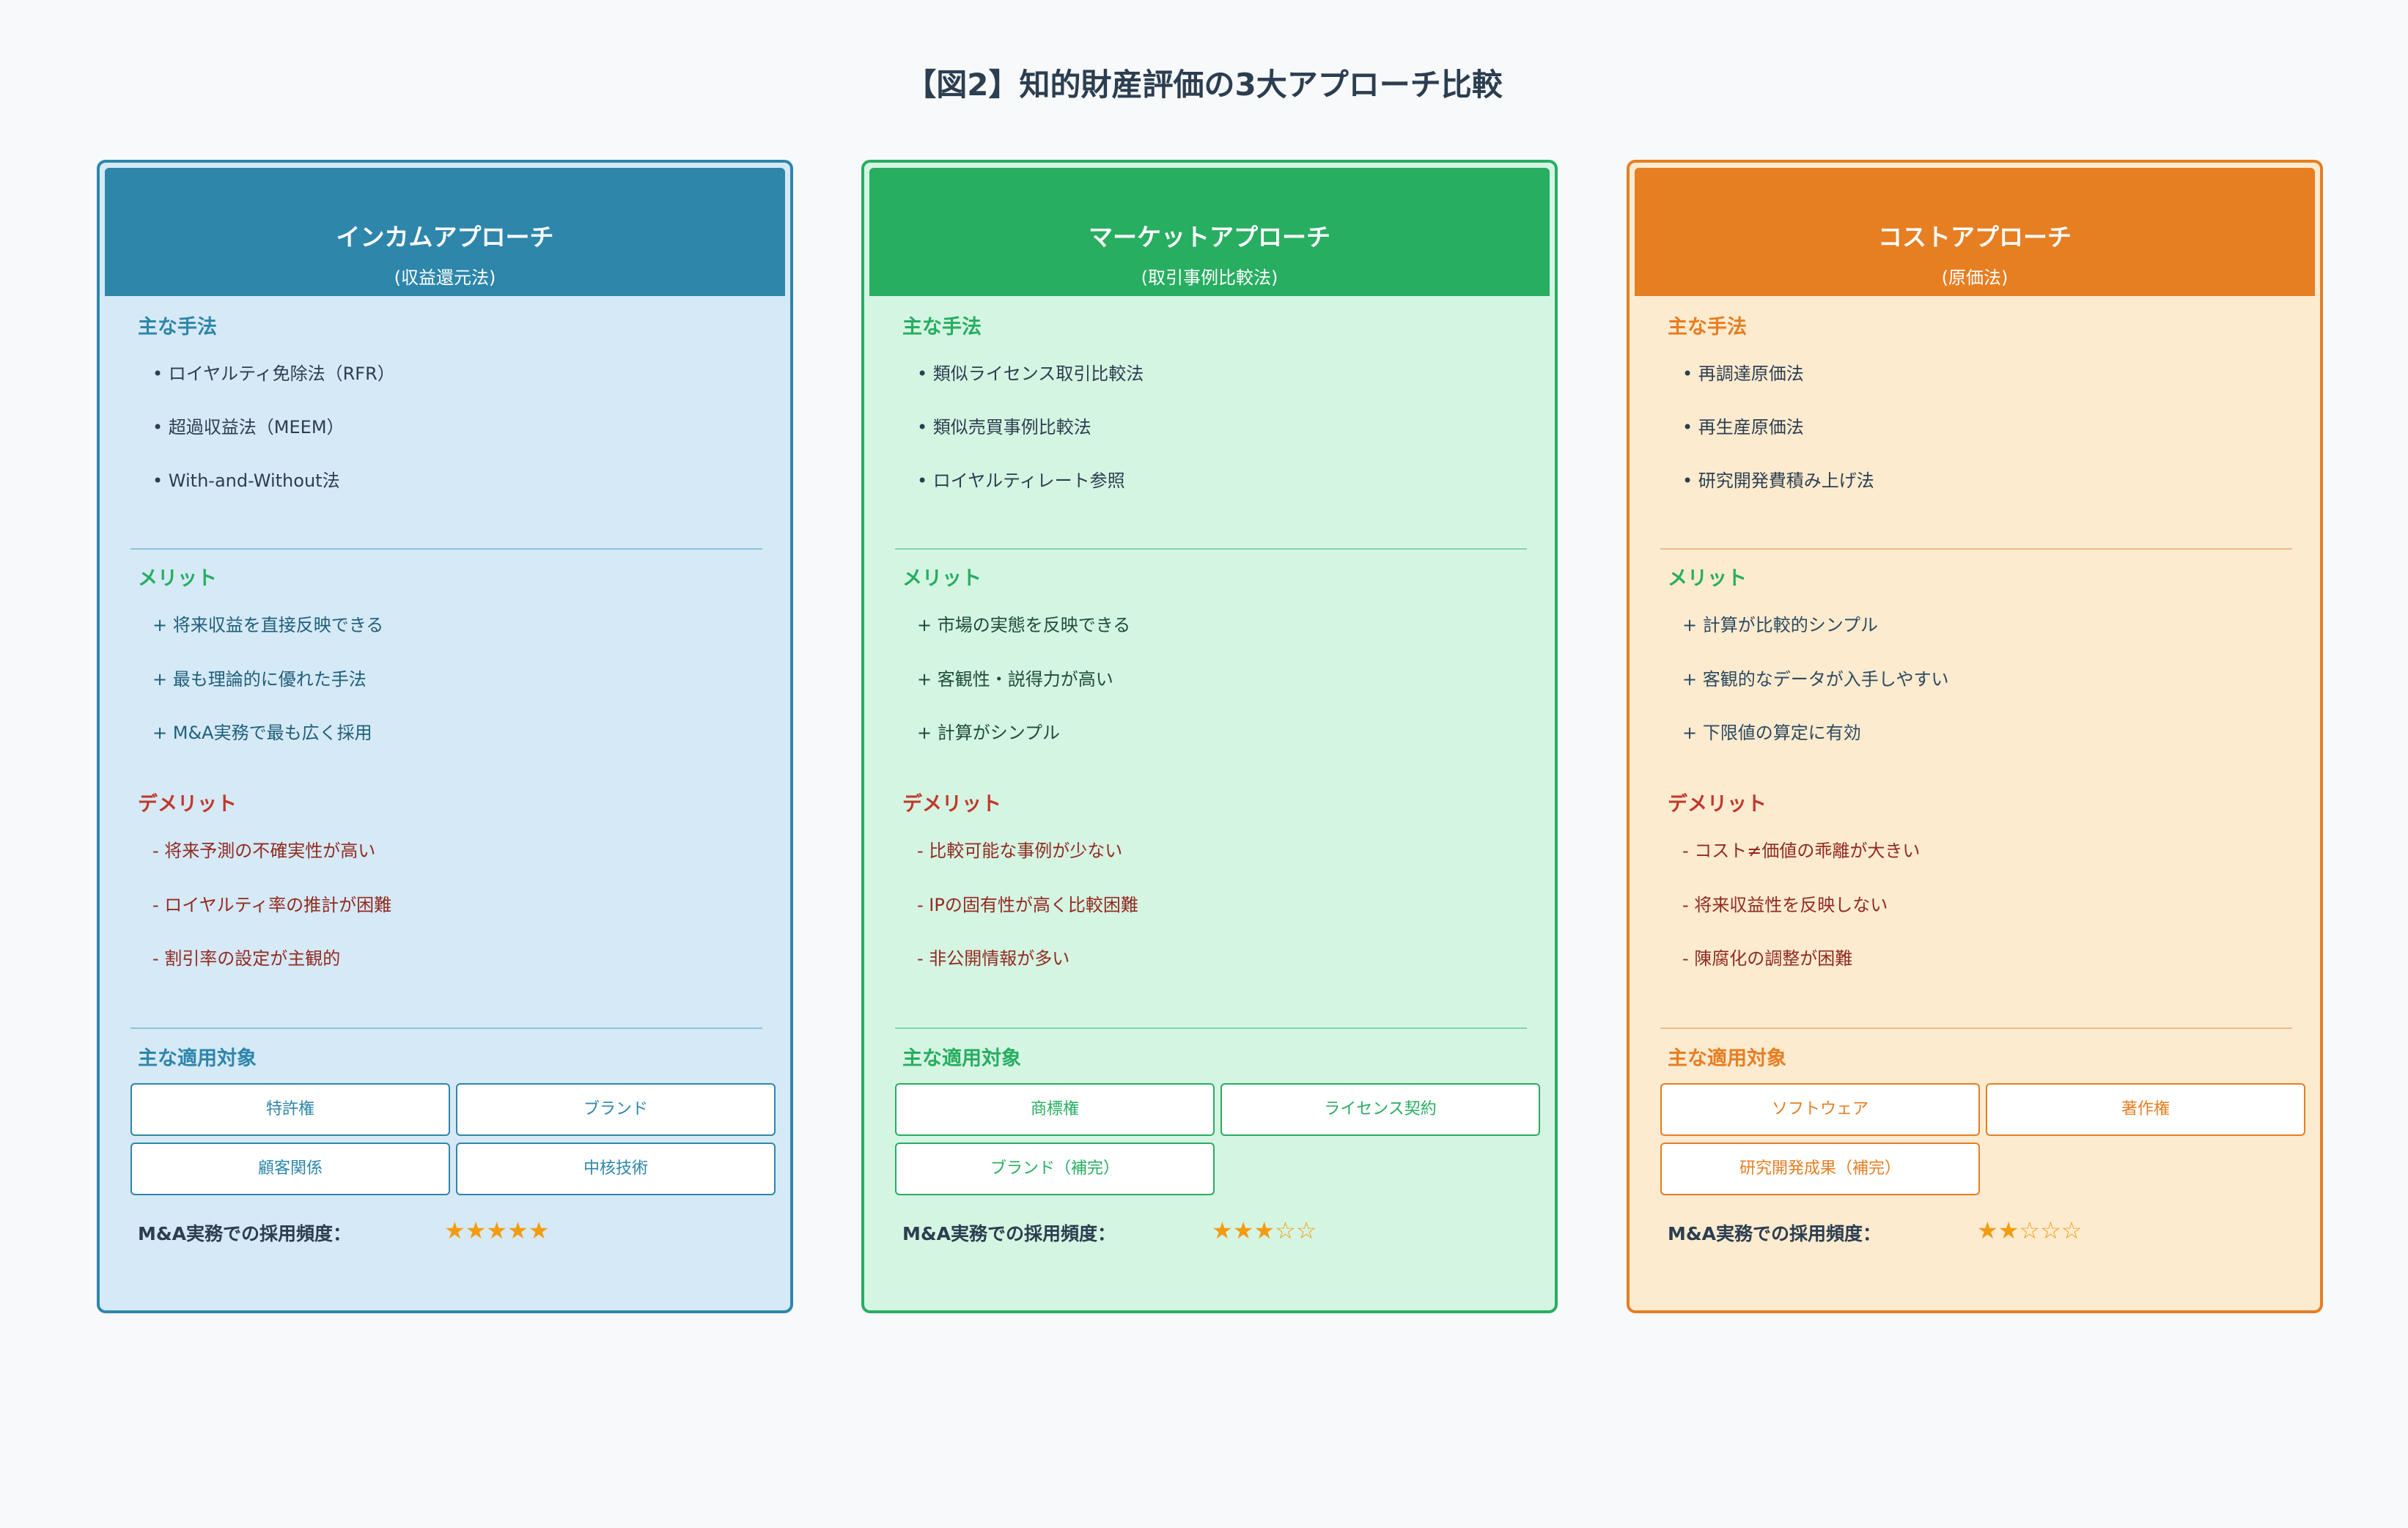 This screenshot has width=2408, height=1528. Describe the element at coordinates (290, 1169) in the screenshot. I see `target-tag: 顧客関係` at that location.